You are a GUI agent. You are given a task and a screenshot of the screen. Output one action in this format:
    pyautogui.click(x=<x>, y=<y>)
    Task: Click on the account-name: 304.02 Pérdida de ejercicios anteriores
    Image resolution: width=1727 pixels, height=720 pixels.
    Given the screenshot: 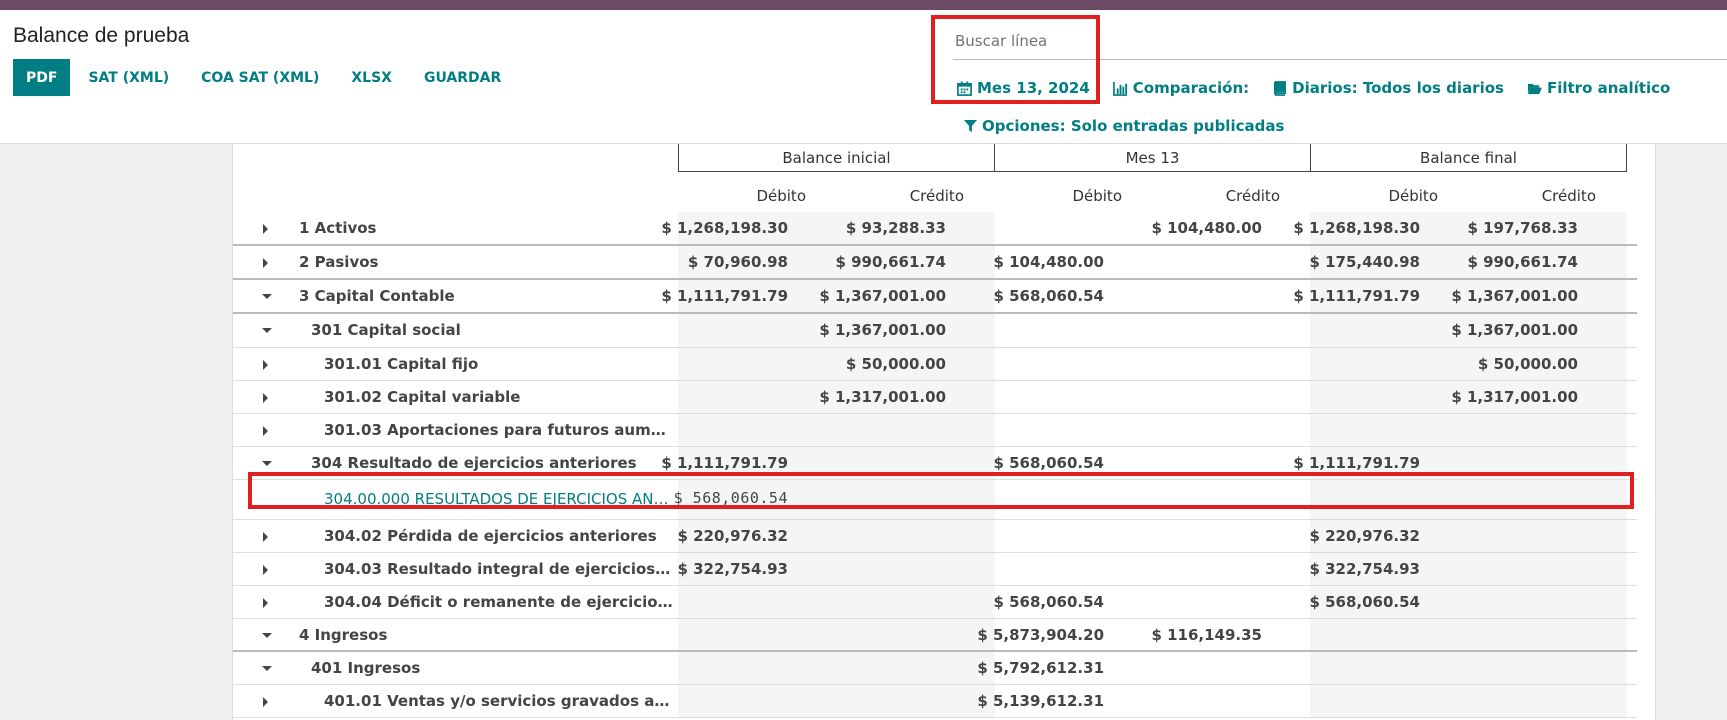 What is the action you would take?
    pyautogui.click(x=490, y=536)
    